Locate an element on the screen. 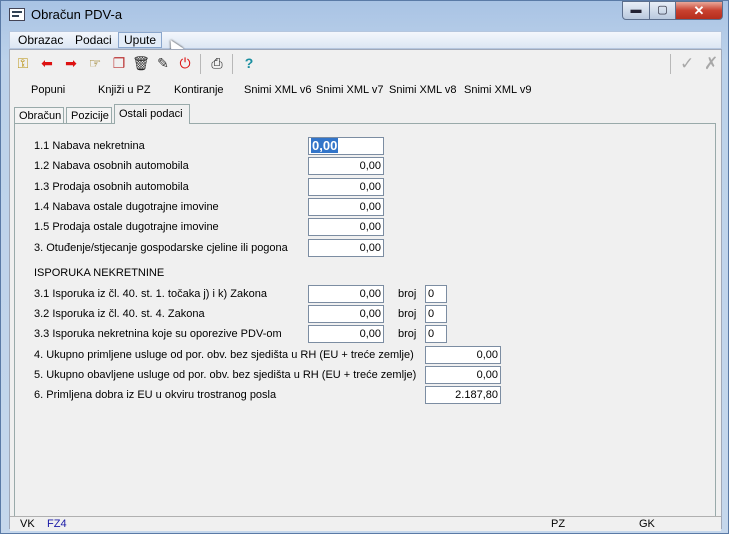 This screenshot has height=534, width=729. input-isporuka-3-2: 0,00 is located at coordinates (346, 314).